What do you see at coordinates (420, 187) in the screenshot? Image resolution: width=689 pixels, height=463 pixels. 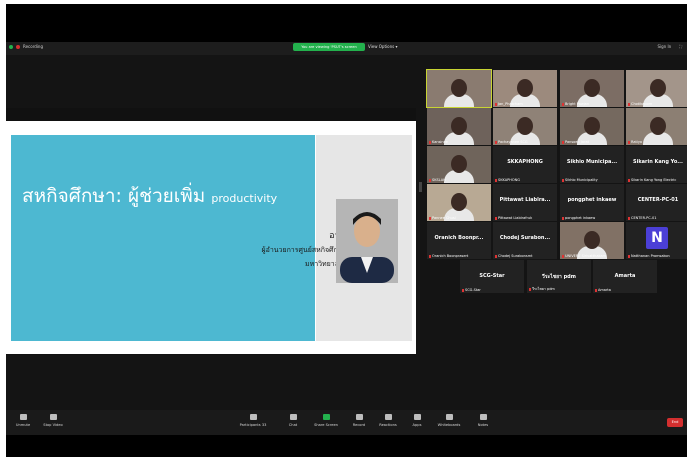 I see `gallery-resize-handle` at bounding box center [420, 187].